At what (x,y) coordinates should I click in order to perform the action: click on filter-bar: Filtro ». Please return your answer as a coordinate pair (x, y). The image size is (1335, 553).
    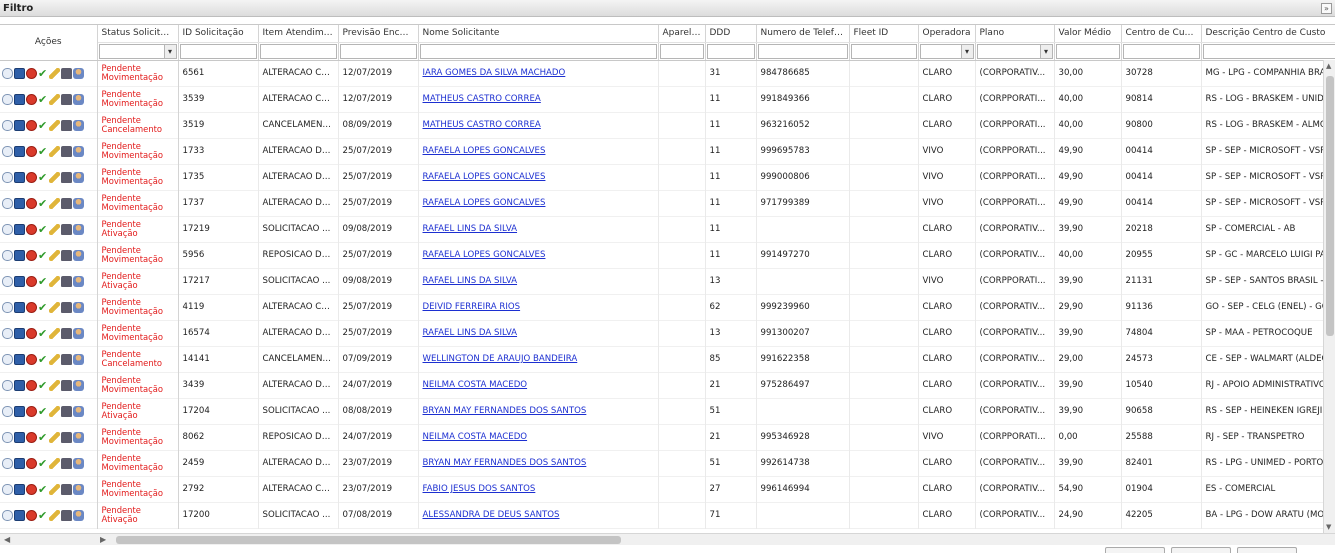
    Looking at the image, I should click on (667, 8).